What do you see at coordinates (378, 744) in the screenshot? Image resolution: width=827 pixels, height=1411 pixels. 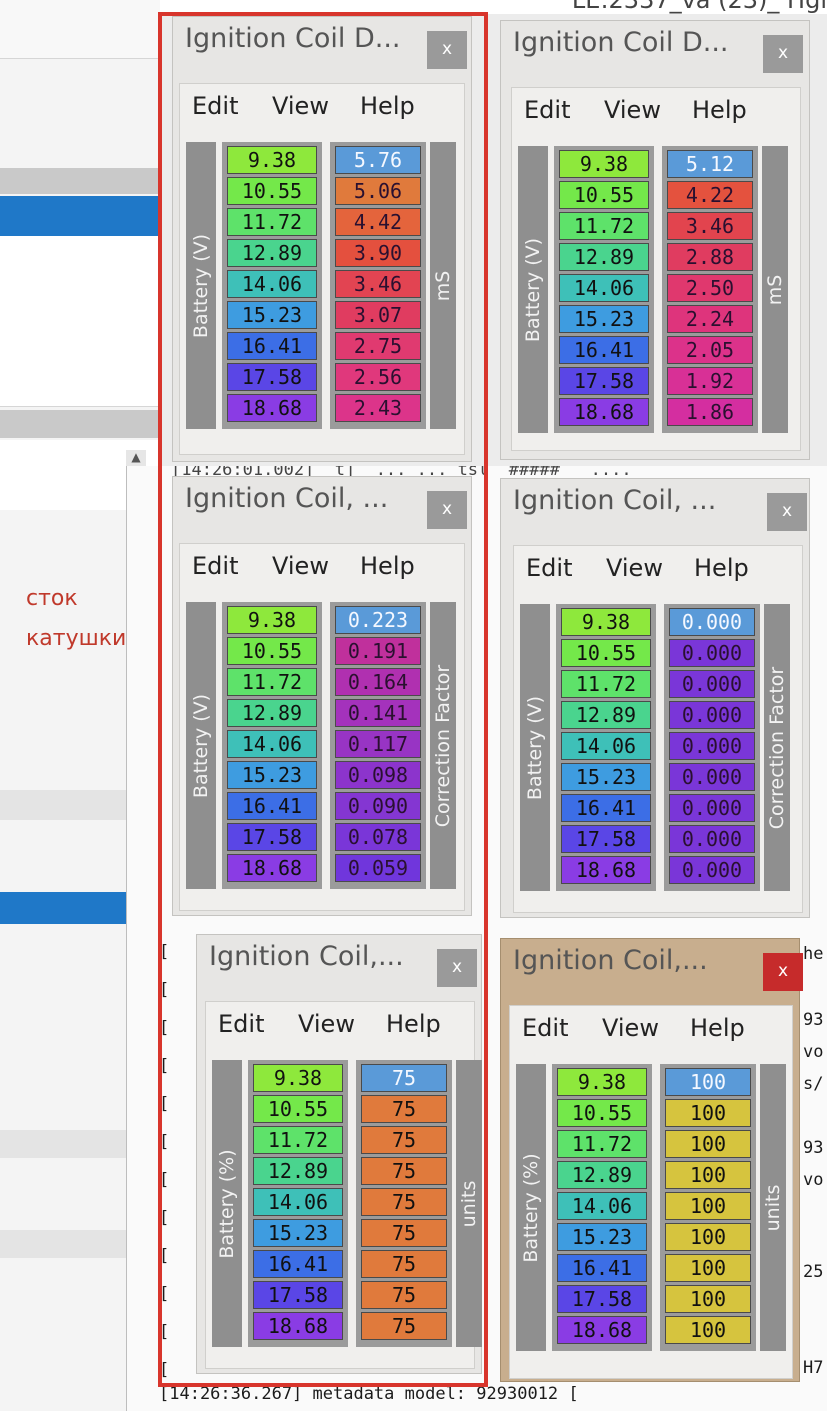 I see `value-cell: 0.117` at bounding box center [378, 744].